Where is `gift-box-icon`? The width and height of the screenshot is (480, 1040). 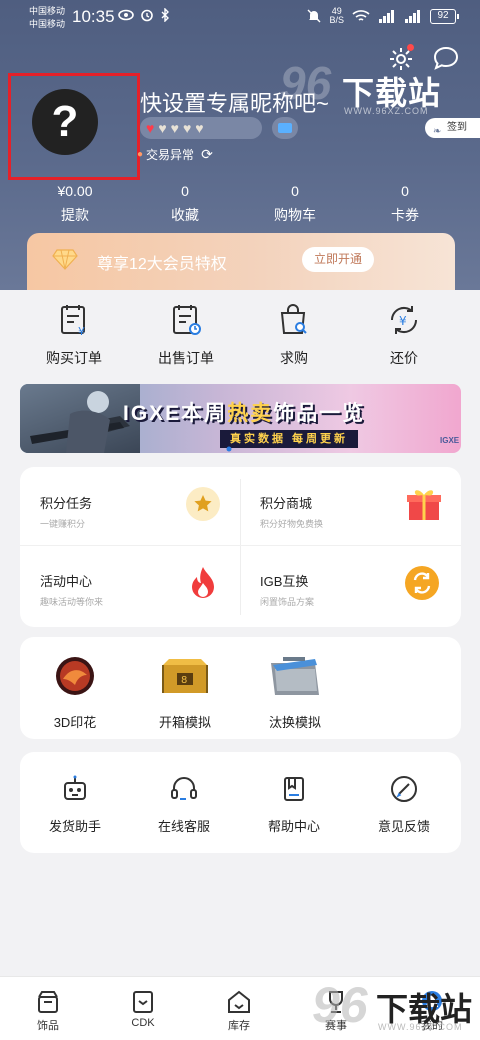
gift-box-icon is located at coordinates (424, 505).